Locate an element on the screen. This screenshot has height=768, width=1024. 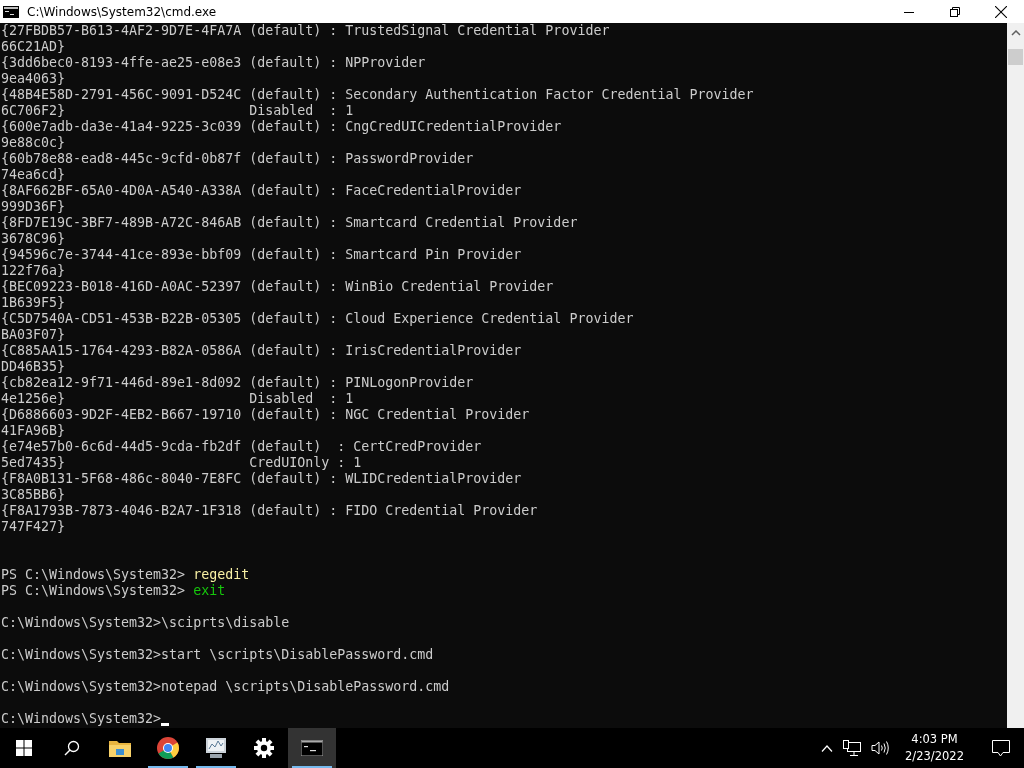
output-line: 3C85BB6} is located at coordinates (34, 495).